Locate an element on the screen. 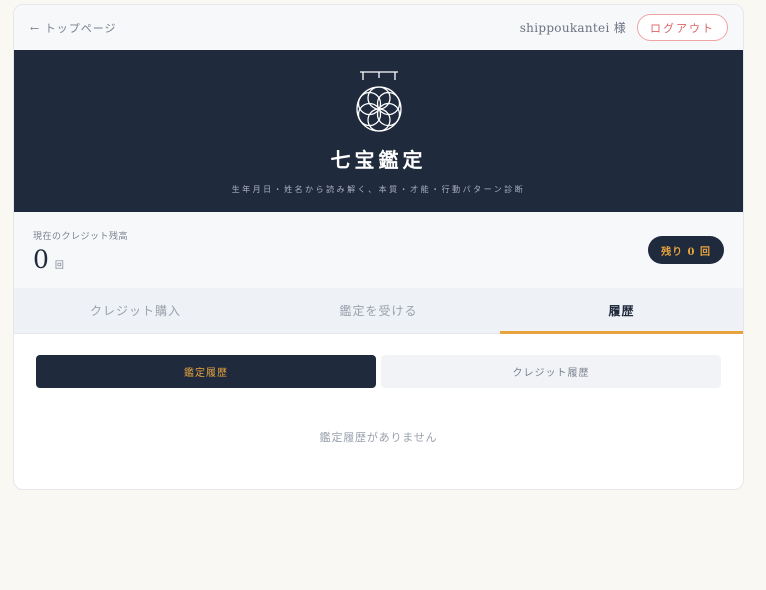 The image size is (766, 590). main-tabs: クレジット購入 鑑定を受ける 履歴 is located at coordinates (378, 311).